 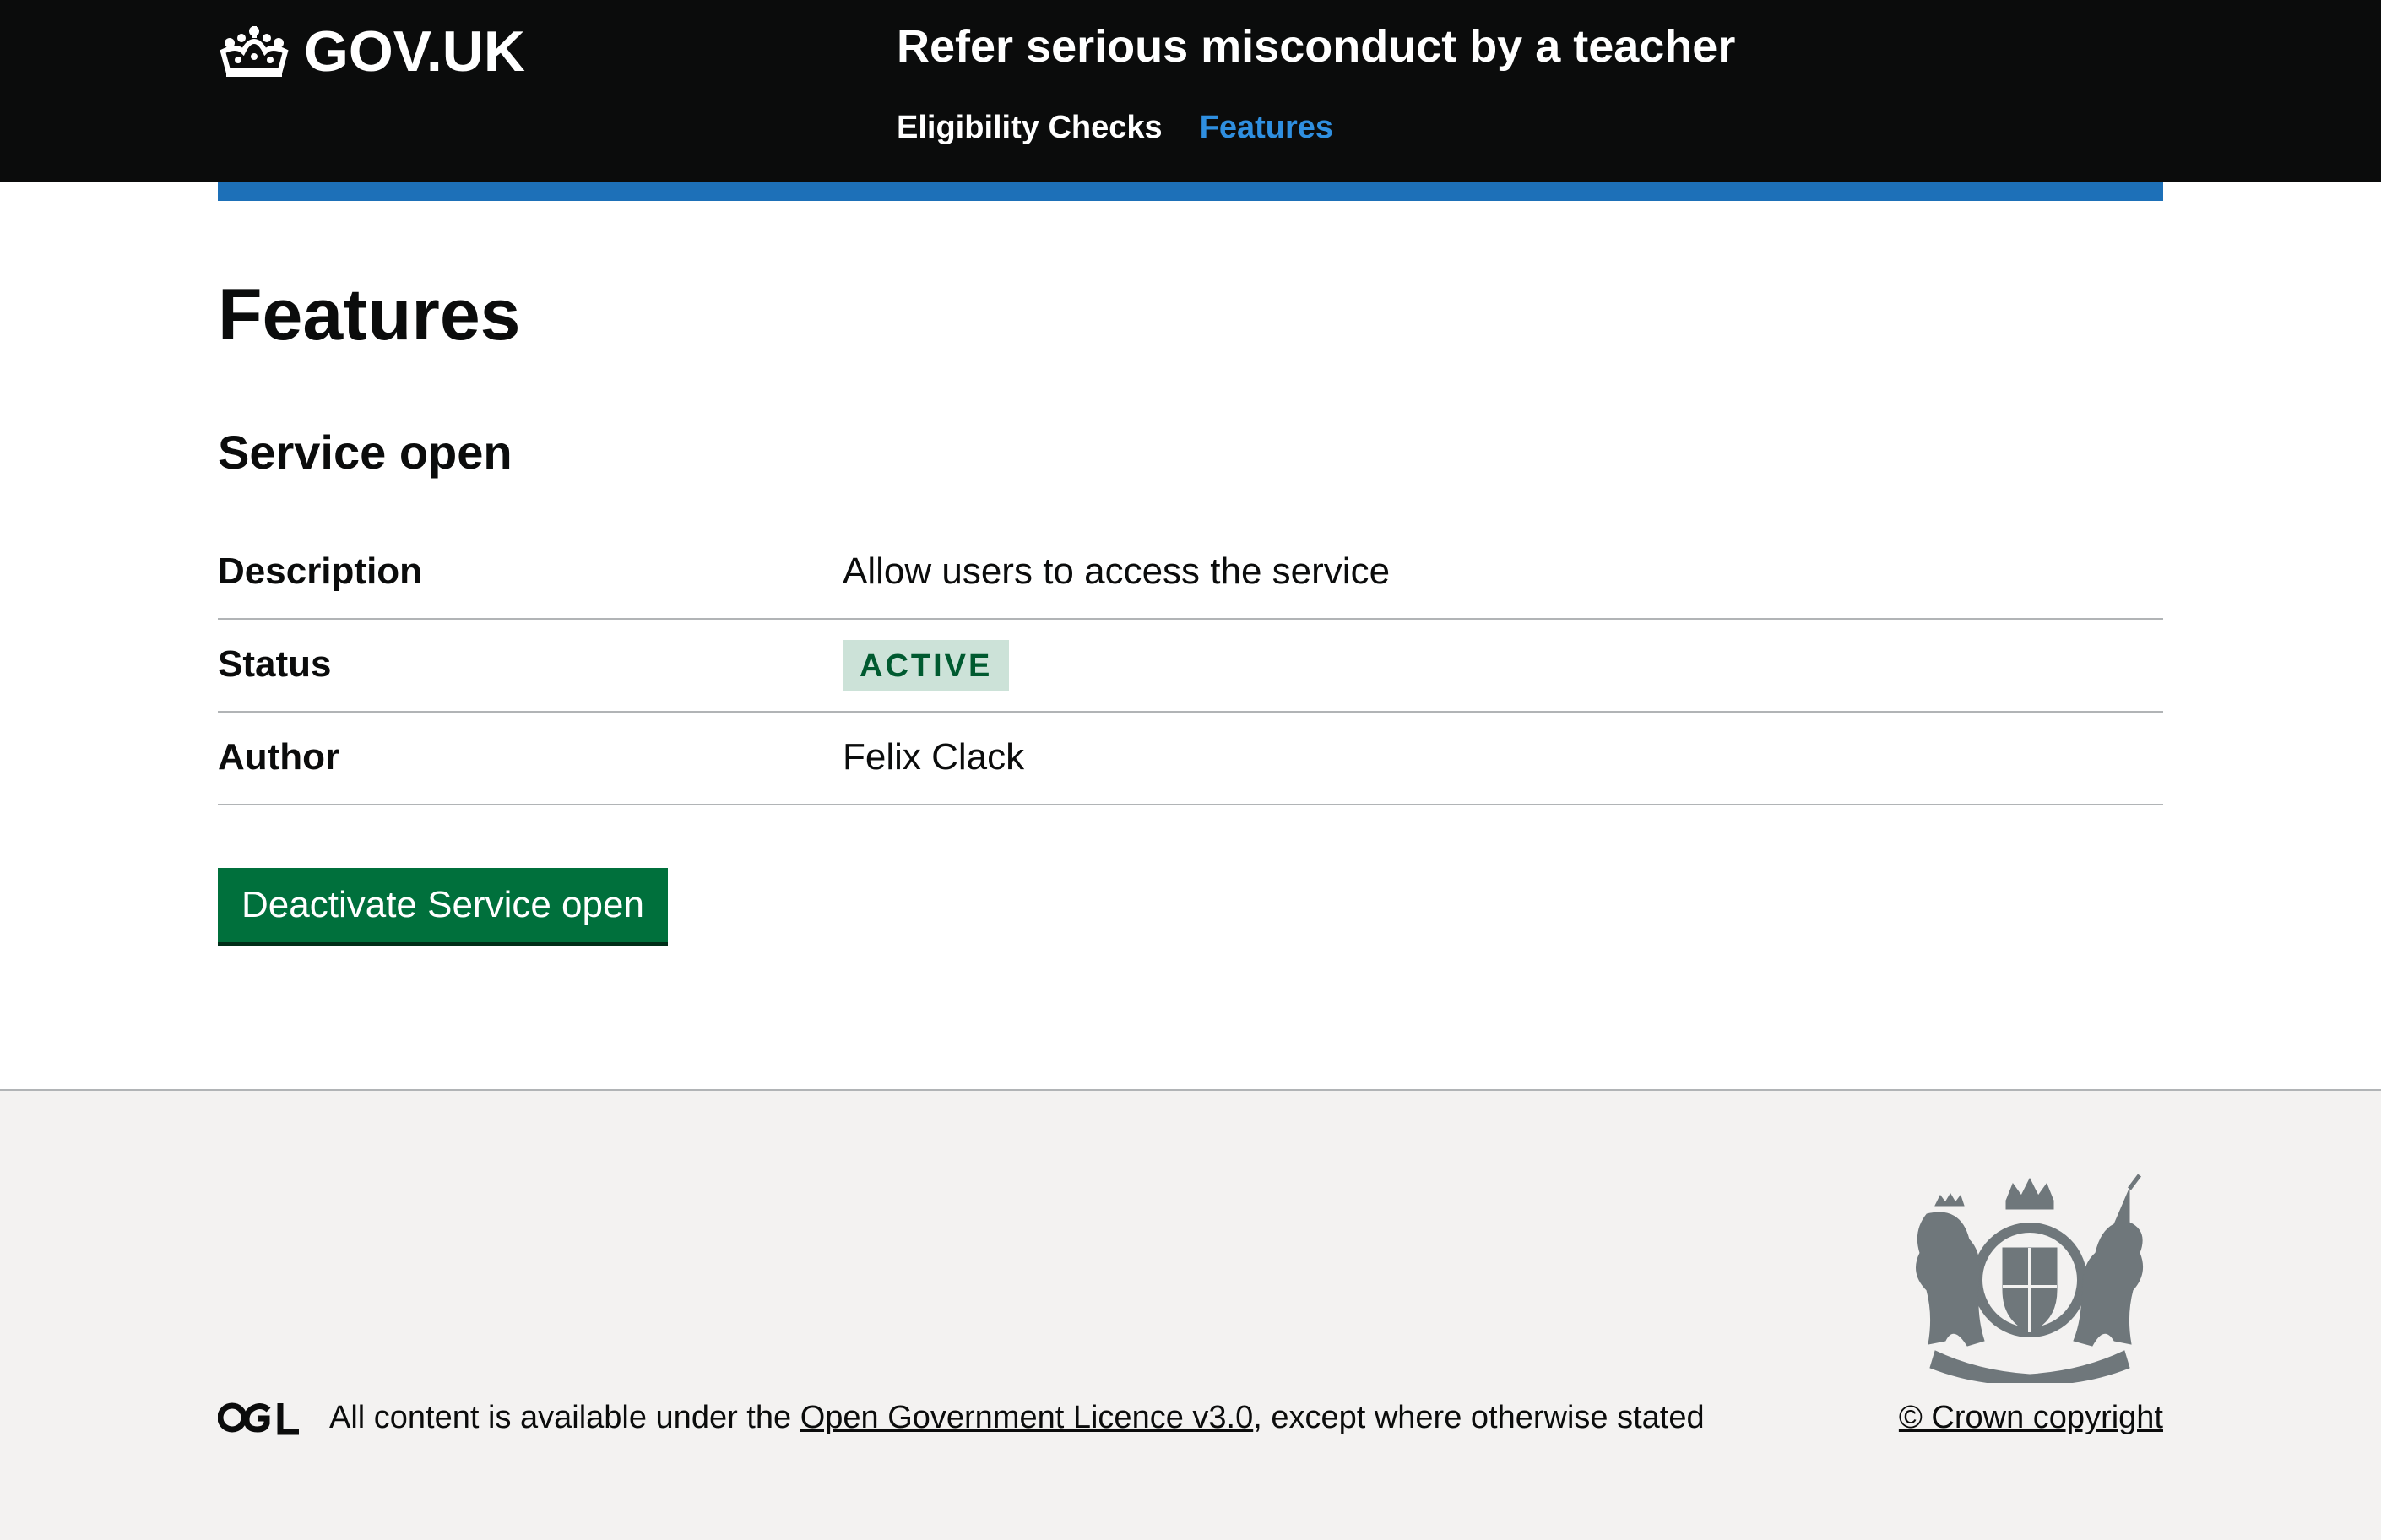 I want to click on ogl-logo-icon, so click(x=258, y=1418).